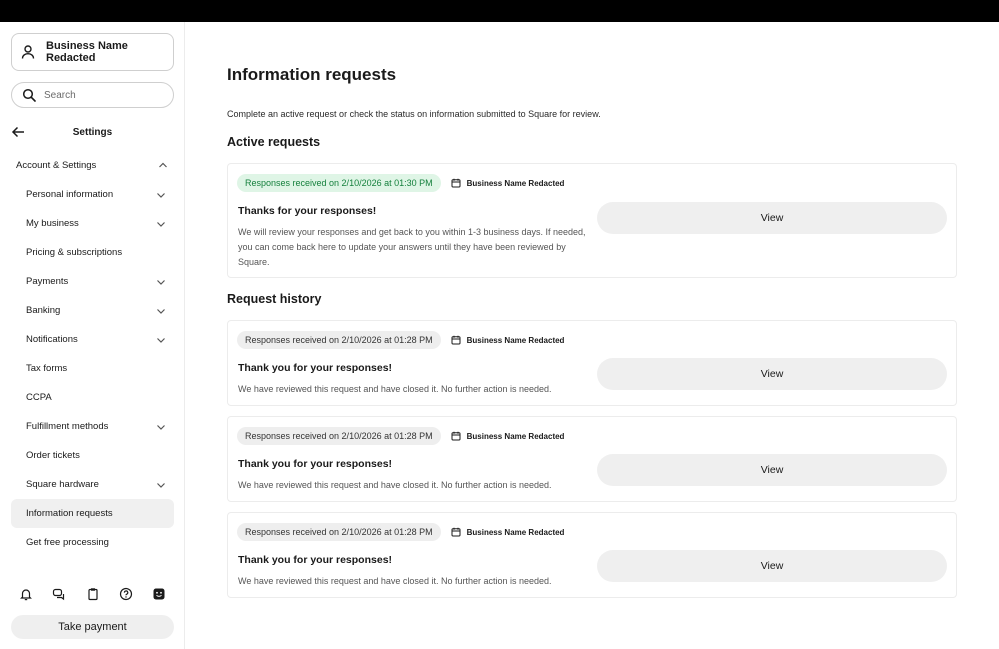 The height and width of the screenshot is (649, 999). I want to click on smiley-icon, so click(159, 594).